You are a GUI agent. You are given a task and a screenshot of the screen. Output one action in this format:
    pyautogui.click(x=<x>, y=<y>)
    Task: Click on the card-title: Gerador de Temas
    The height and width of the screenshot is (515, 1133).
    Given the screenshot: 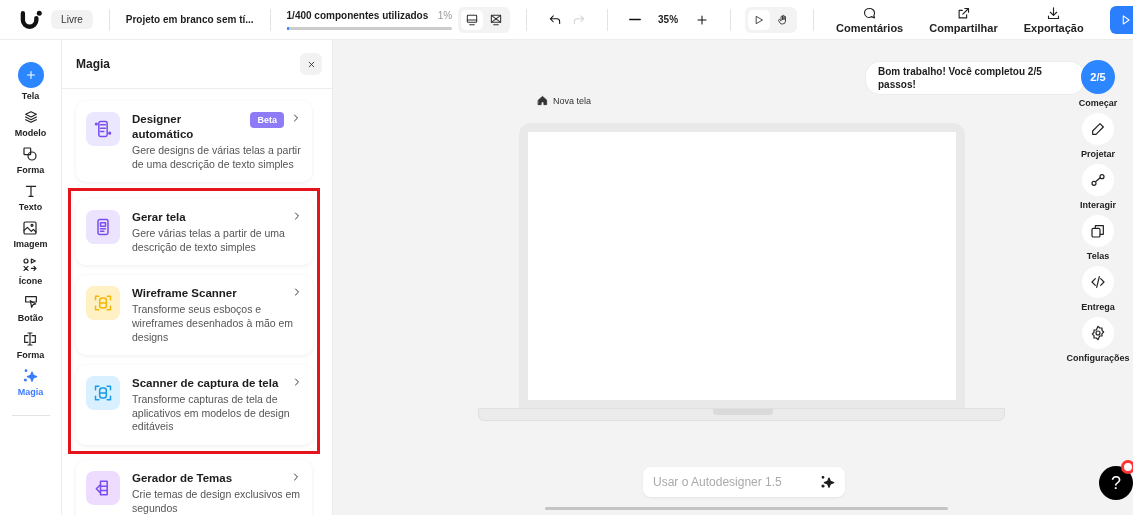 What is the action you would take?
    pyautogui.click(x=183, y=479)
    